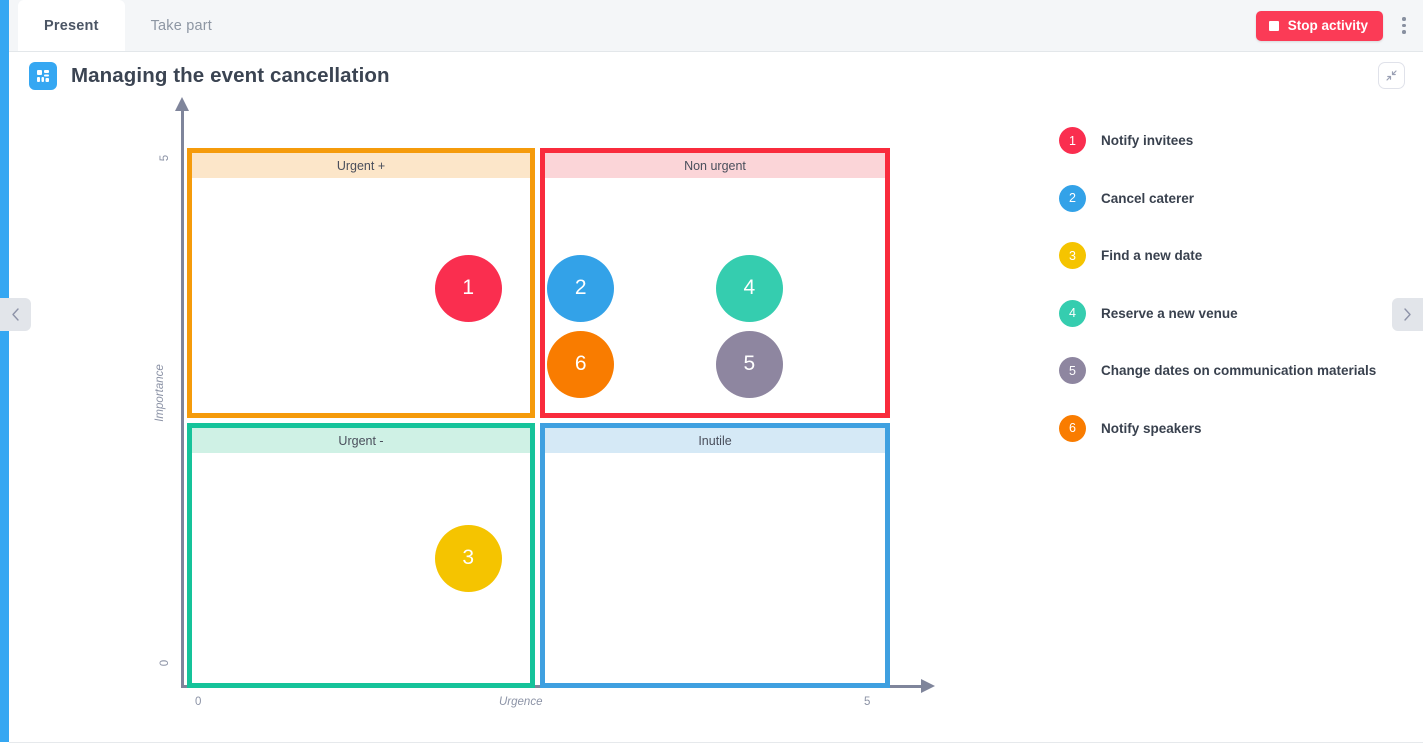  I want to click on chevron-right-icon, so click(1407, 314).